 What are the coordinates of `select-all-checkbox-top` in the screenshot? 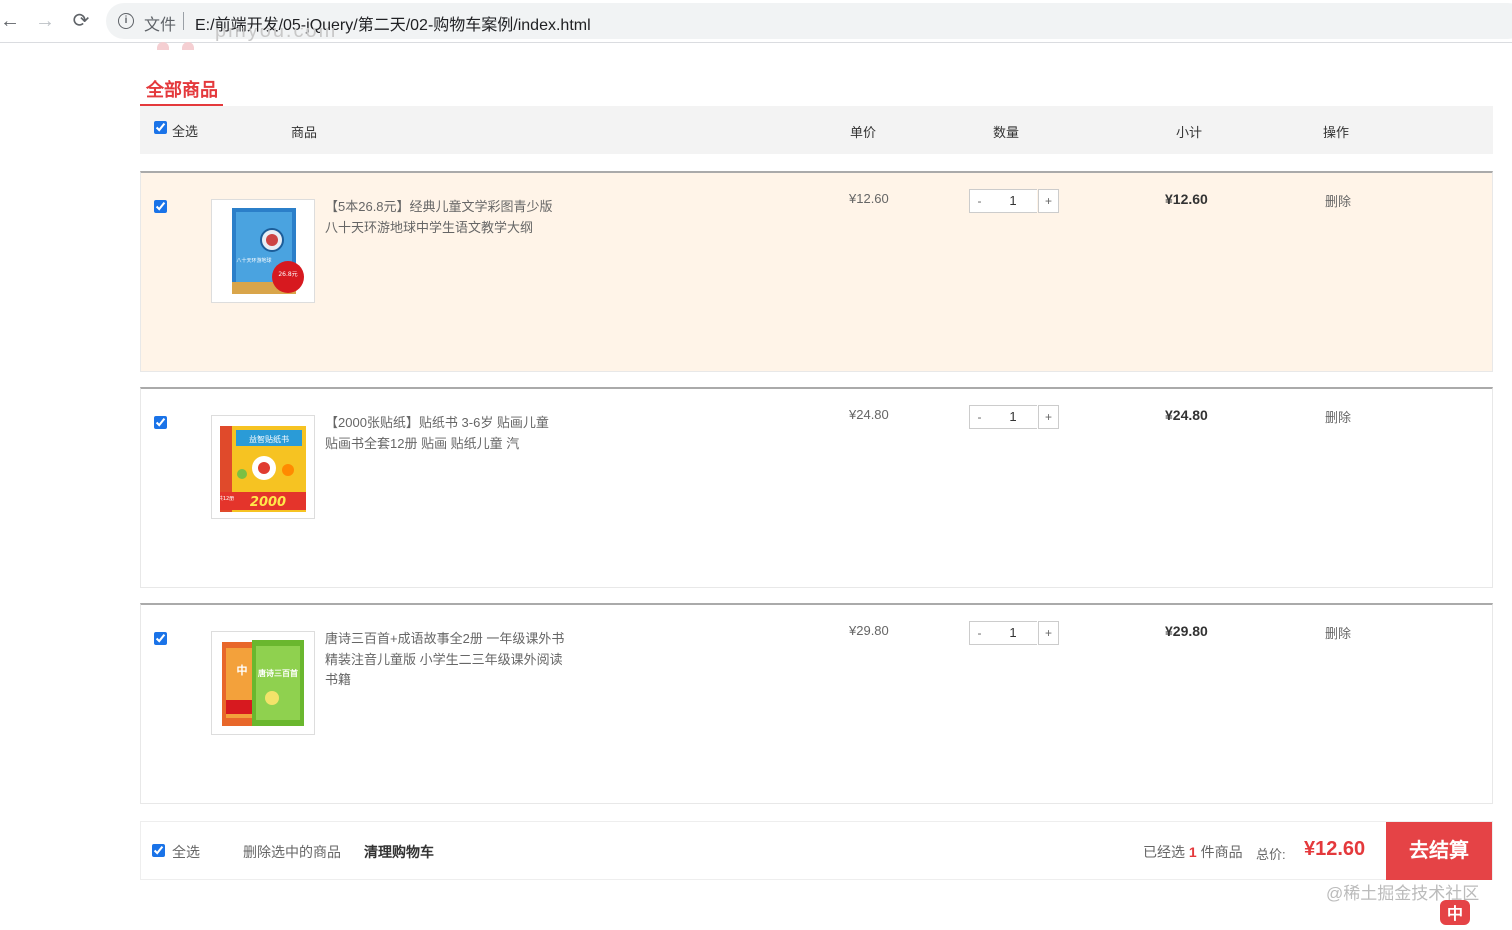 It's located at (160, 127).